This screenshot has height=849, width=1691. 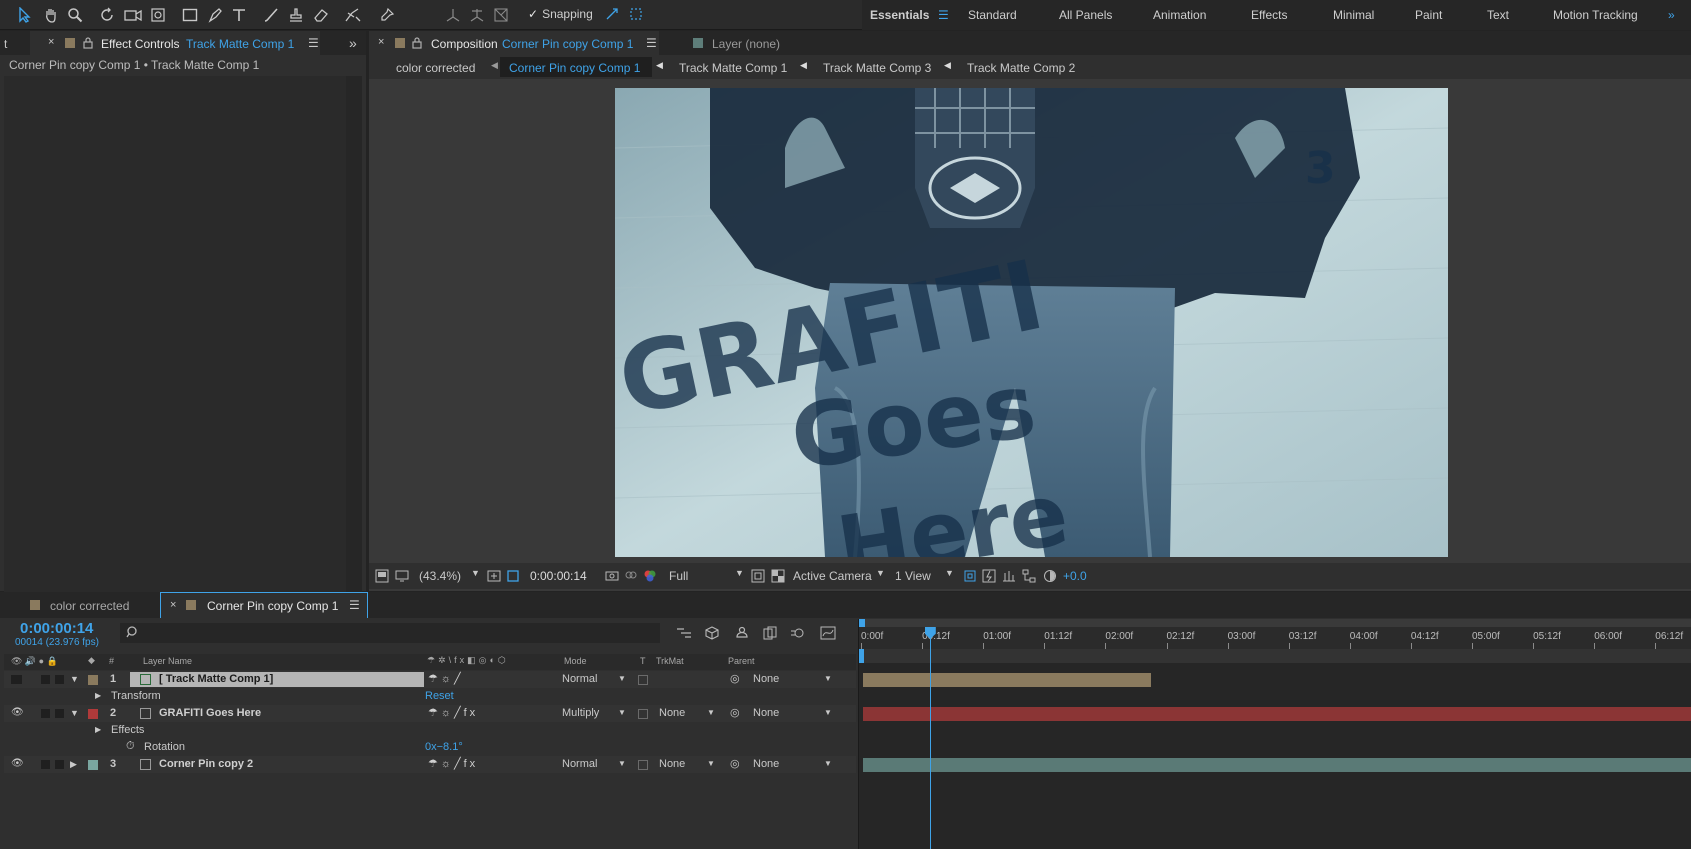 I want to click on rotation-tool-icon, so click(x=107, y=15).